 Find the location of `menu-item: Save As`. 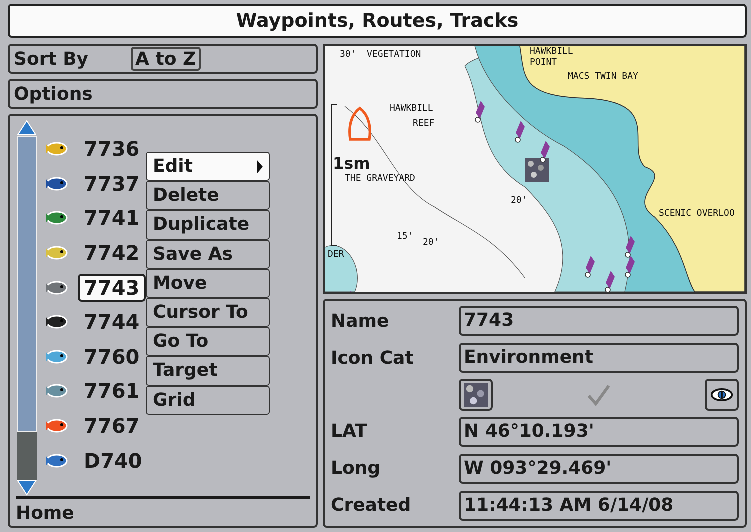

menu-item: Save As is located at coordinates (208, 254).